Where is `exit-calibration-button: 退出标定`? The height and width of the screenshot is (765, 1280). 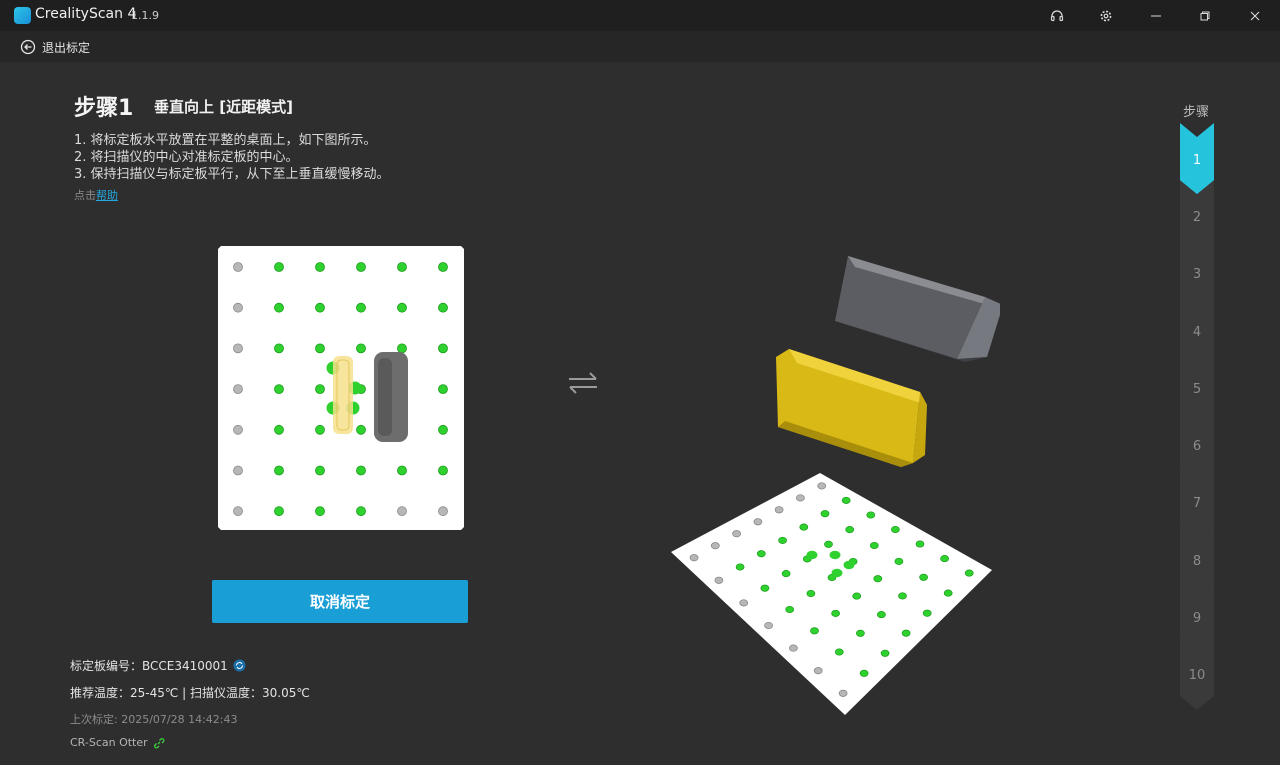
exit-calibration-button: 退出标定 is located at coordinates (55, 47).